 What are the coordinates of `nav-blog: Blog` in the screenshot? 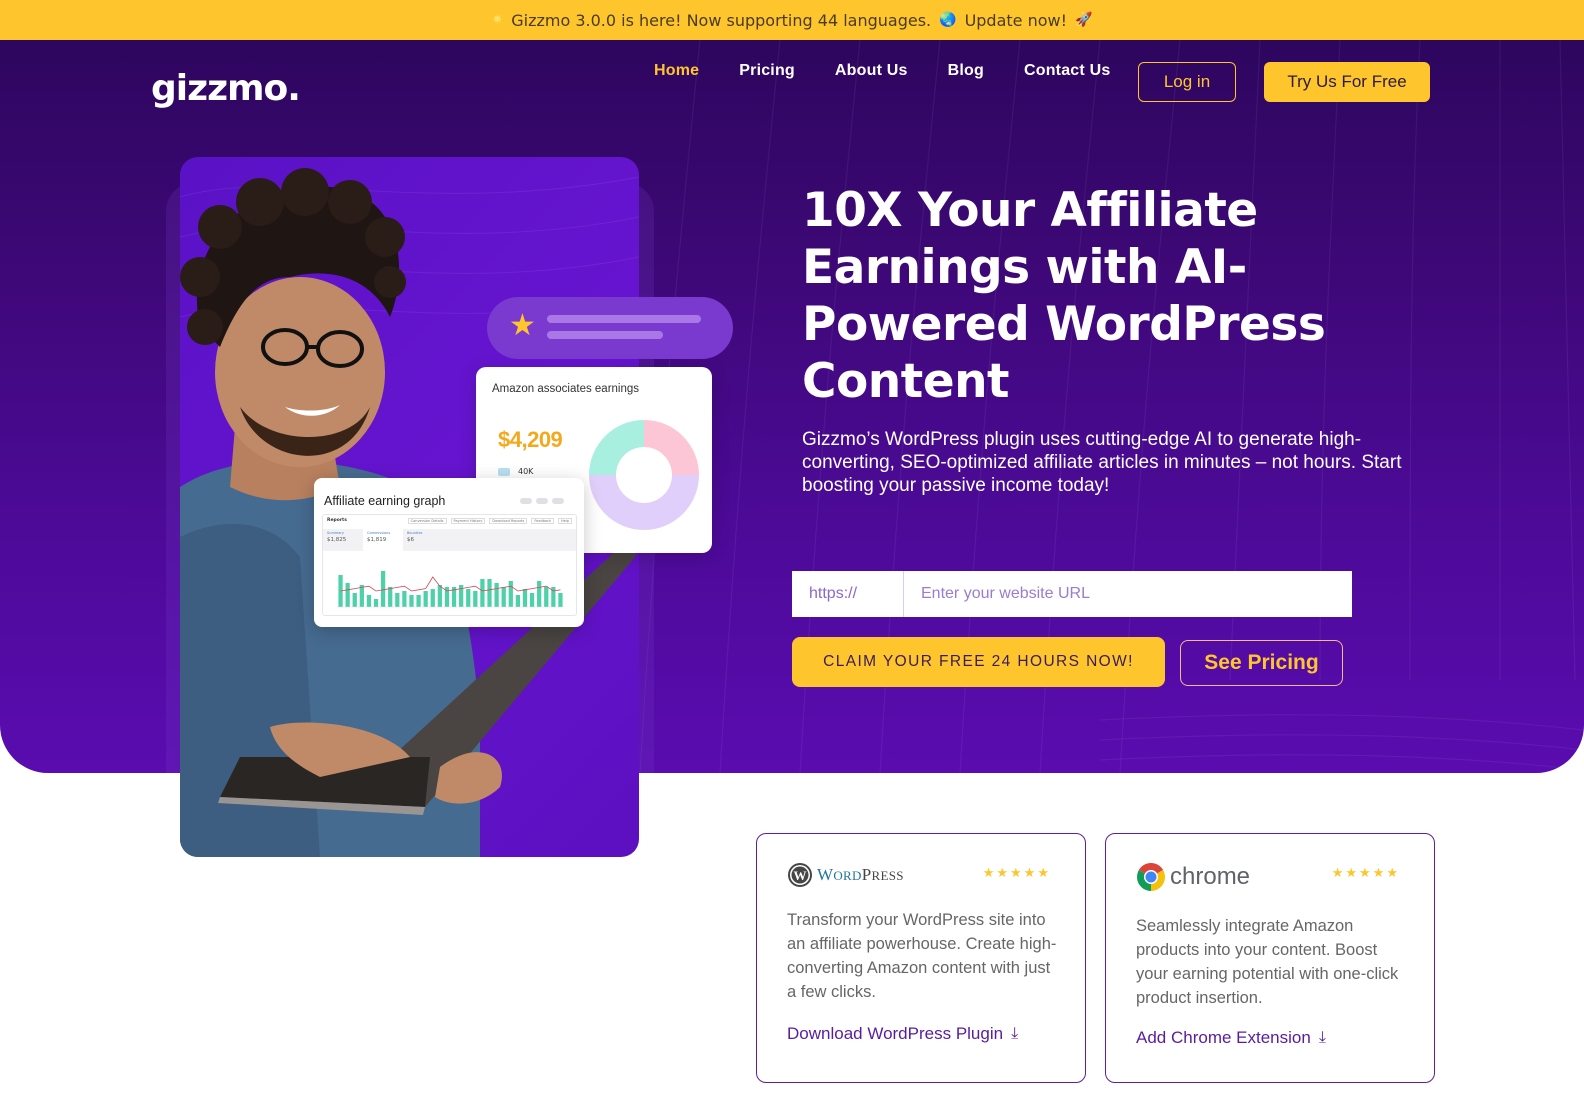 It's located at (966, 71).